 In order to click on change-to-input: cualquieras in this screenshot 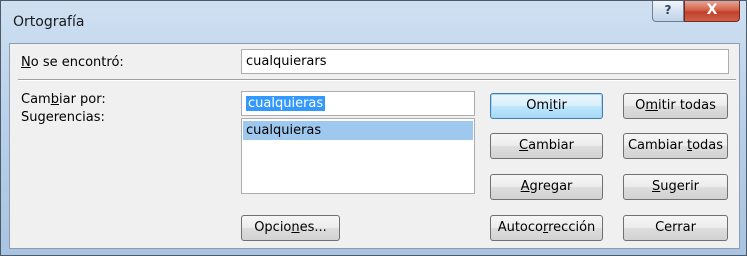, I will do `click(358, 103)`.